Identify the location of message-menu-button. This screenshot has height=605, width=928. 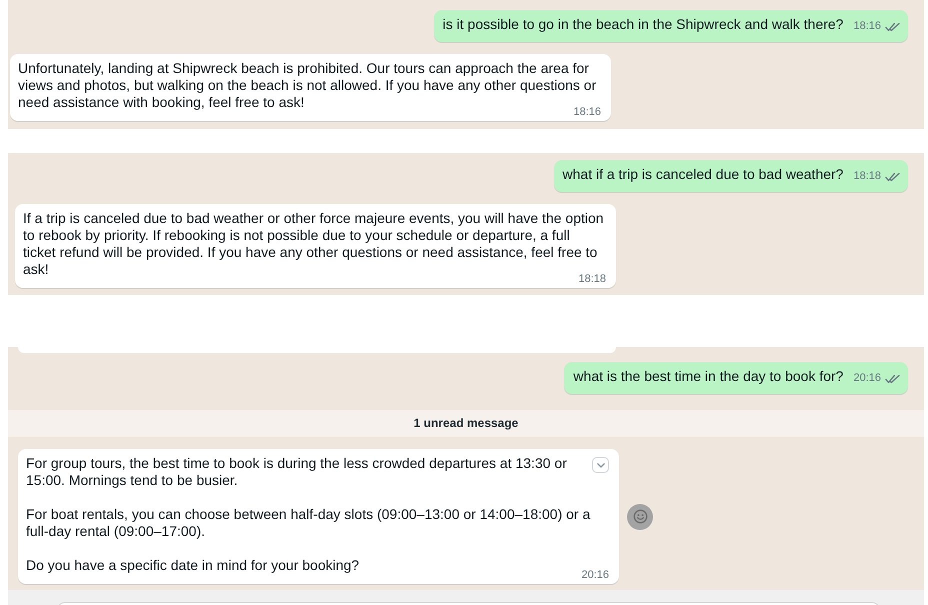
(600, 465).